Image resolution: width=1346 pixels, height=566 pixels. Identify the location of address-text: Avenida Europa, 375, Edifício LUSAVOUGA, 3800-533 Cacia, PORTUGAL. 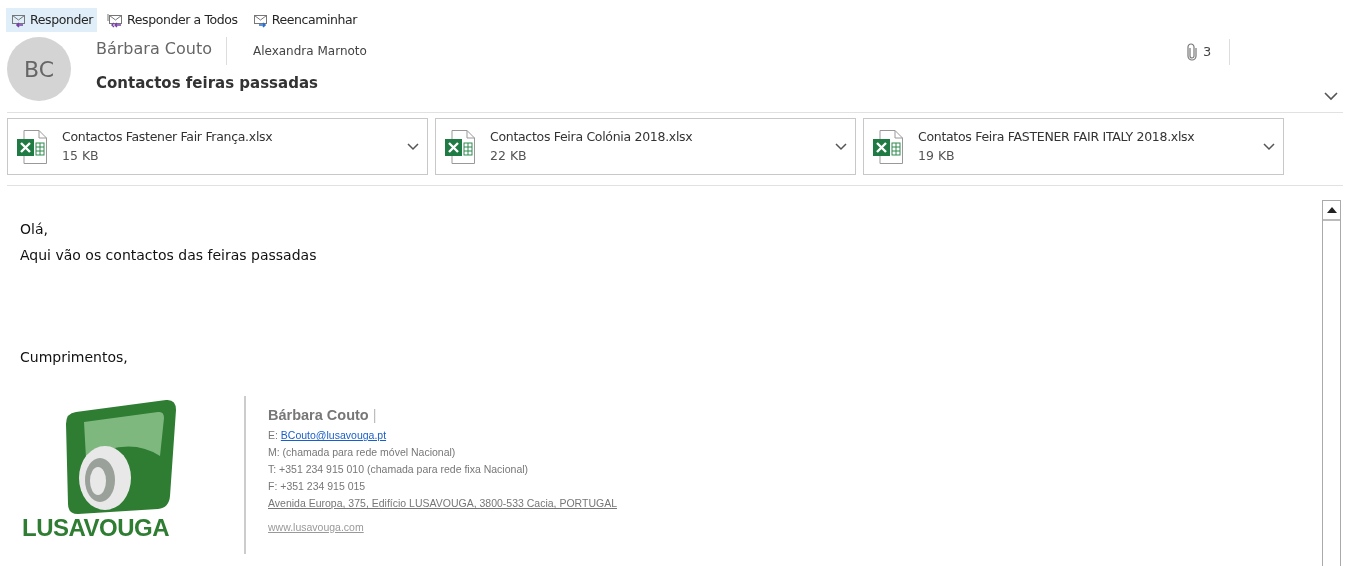
(443, 503).